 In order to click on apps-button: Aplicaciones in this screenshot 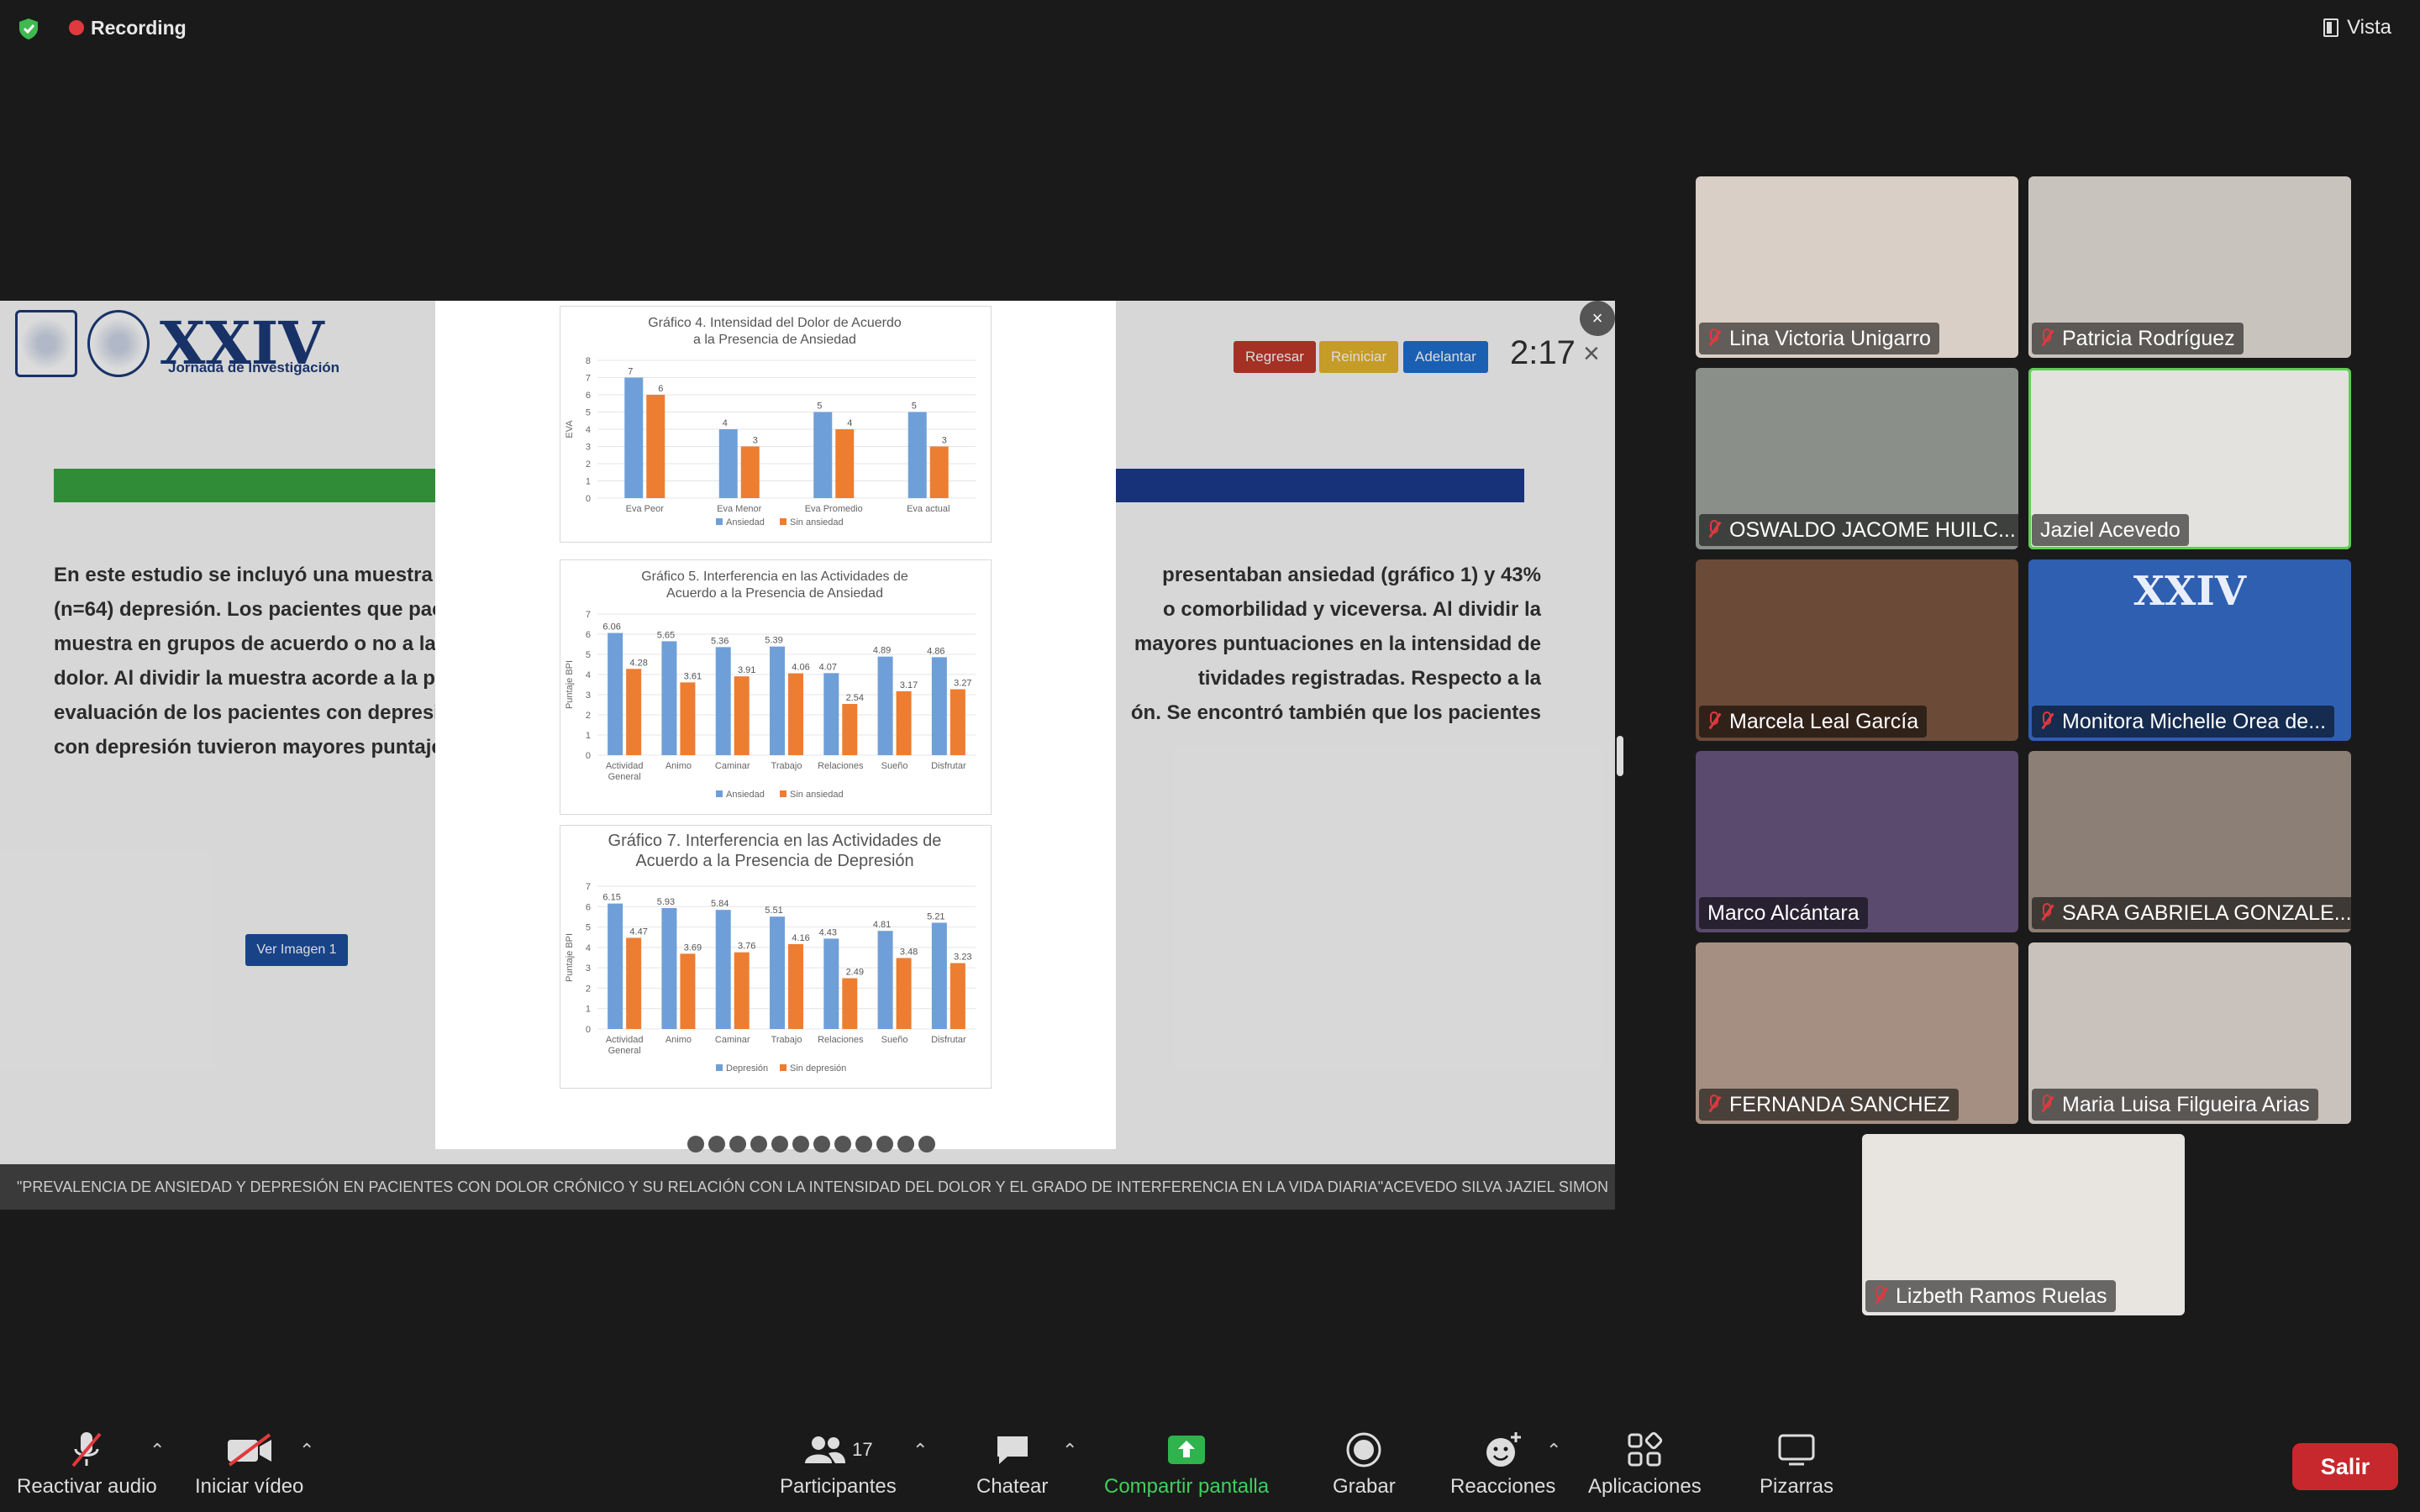, I will do `click(1645, 1464)`.